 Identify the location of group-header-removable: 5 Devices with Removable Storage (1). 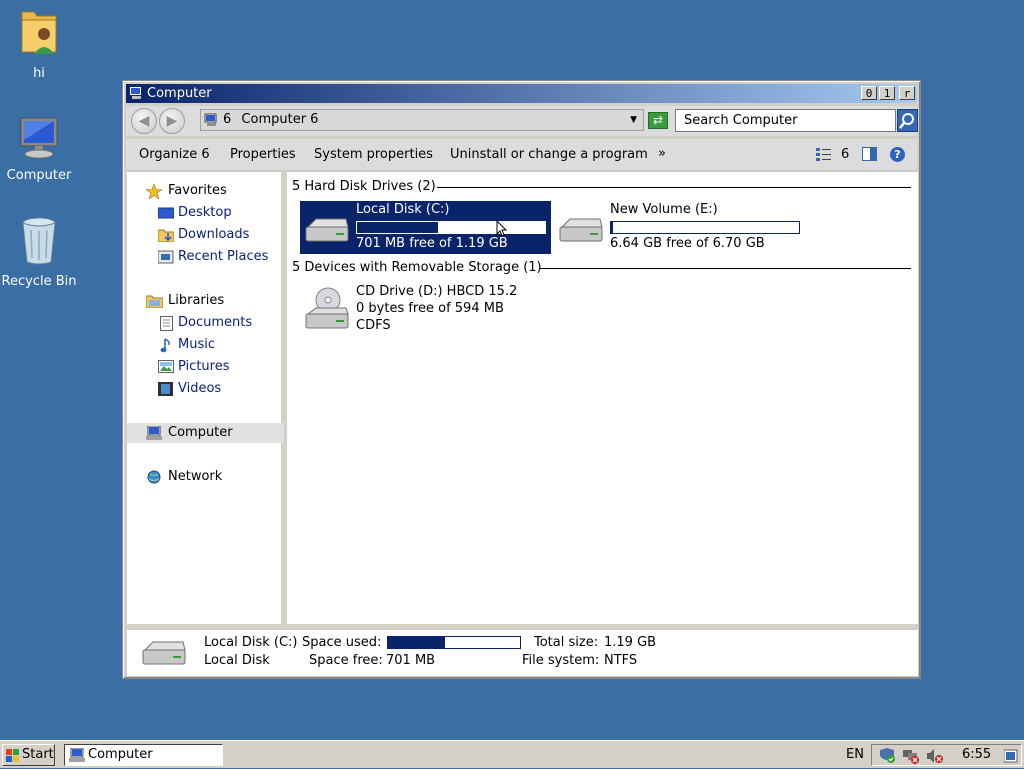
(417, 268).